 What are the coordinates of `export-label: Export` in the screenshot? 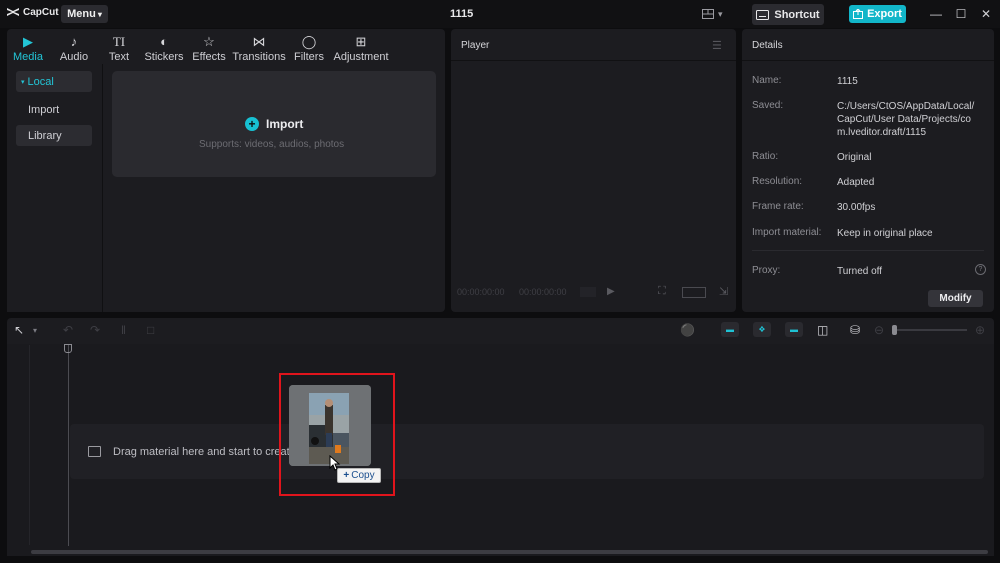 It's located at (884, 14).